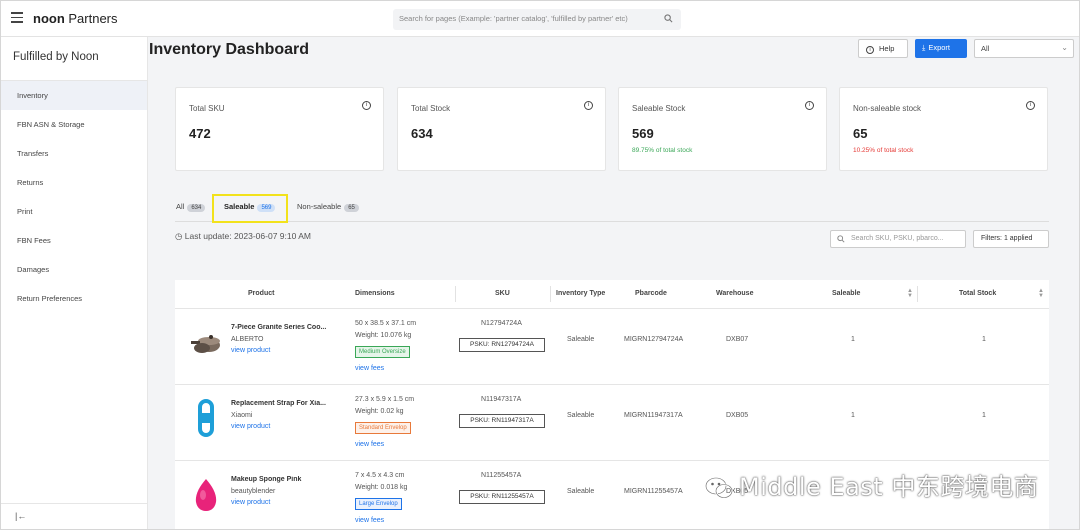 The height and width of the screenshot is (530, 1080). I want to click on stat-value: 65, so click(860, 133).